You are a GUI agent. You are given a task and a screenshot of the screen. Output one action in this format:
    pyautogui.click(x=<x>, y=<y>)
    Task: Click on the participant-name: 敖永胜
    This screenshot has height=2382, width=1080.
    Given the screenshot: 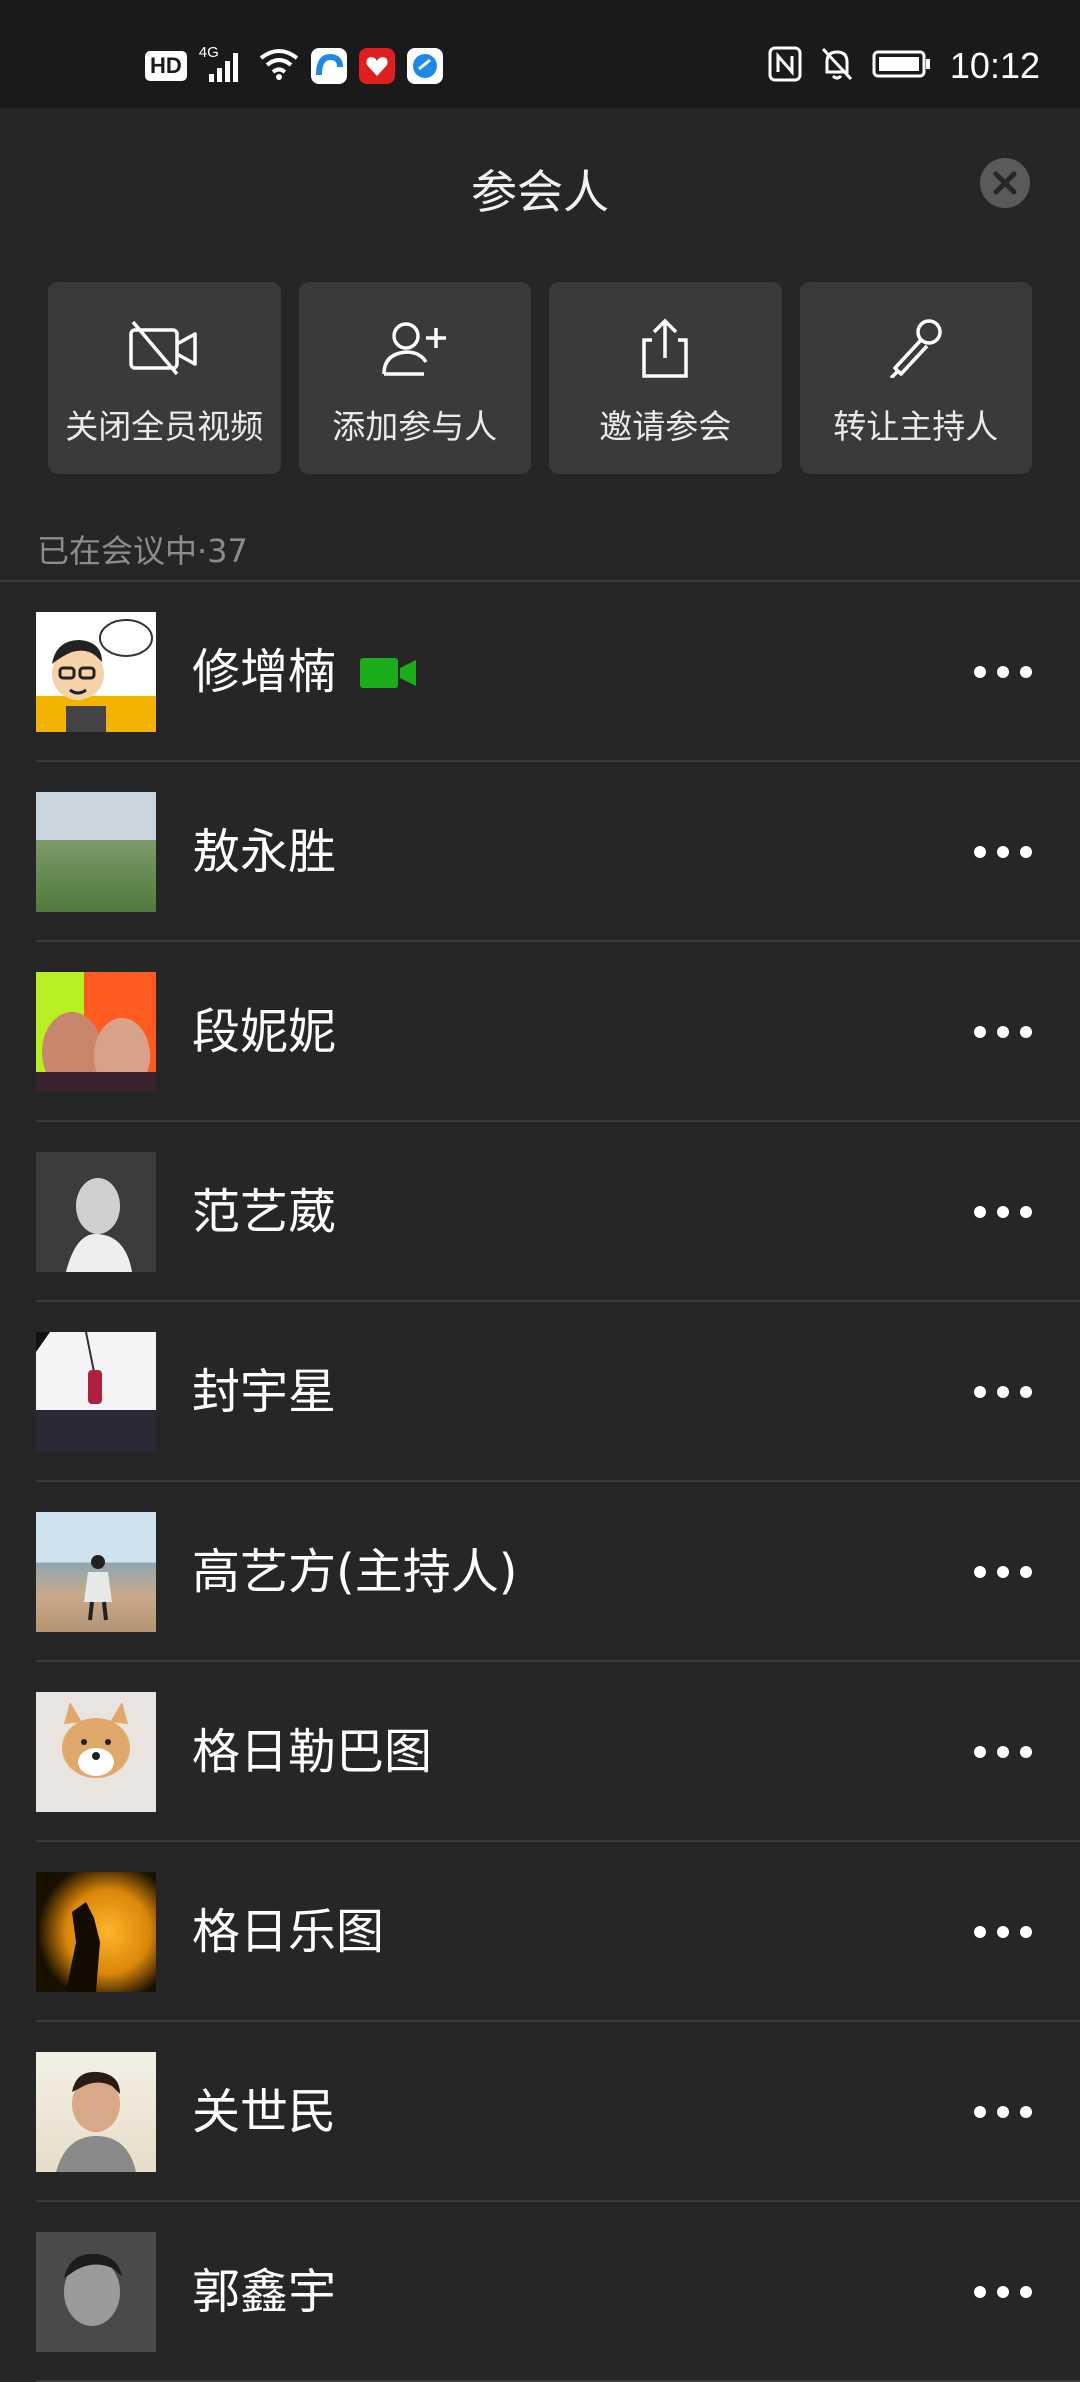 What is the action you would take?
    pyautogui.click(x=264, y=852)
    